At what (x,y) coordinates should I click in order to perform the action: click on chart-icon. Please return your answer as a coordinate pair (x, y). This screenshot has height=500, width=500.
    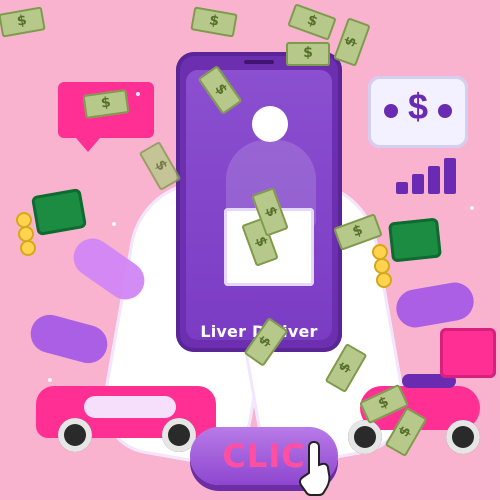
    Looking at the image, I should click on (431, 172).